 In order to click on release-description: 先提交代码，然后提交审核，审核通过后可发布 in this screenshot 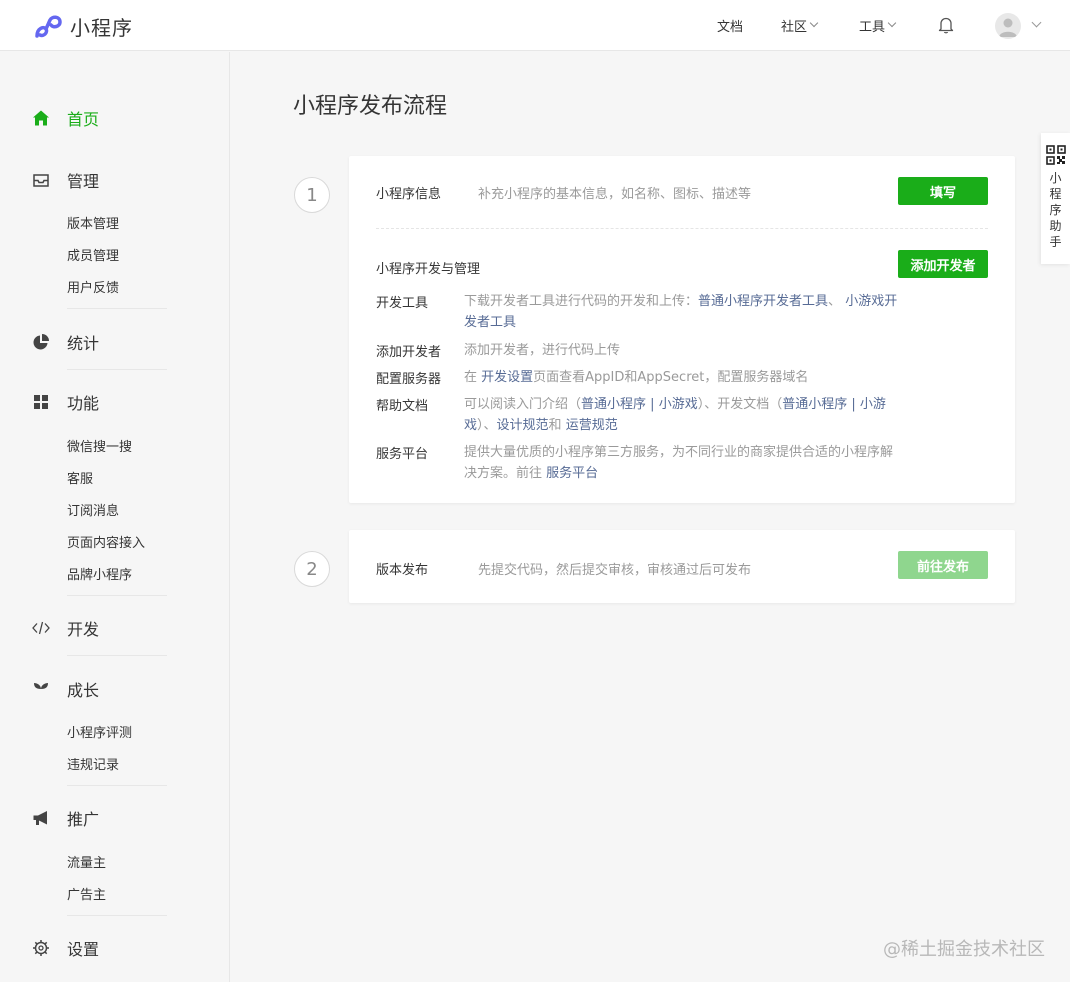, I will do `click(615, 570)`.